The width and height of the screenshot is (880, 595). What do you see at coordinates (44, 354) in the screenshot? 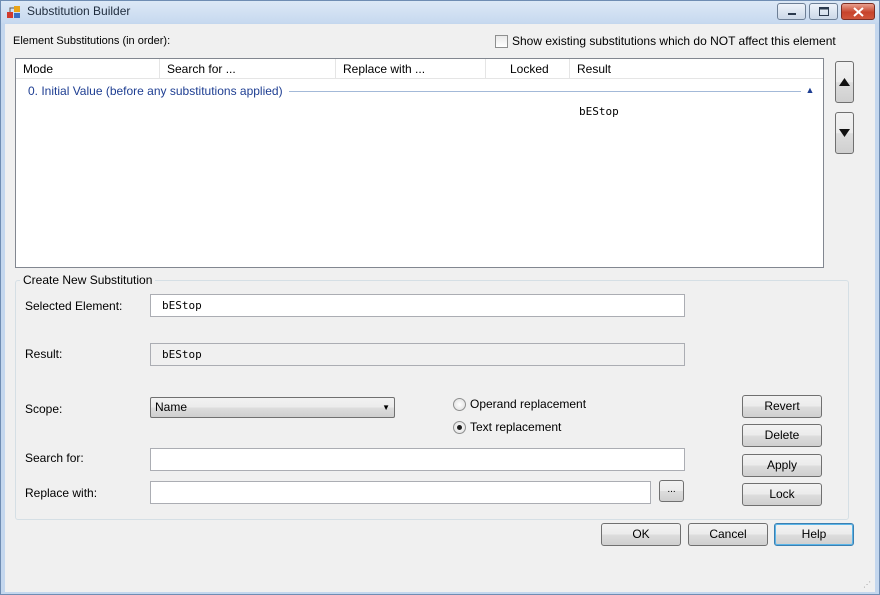
I see `result-label: Result:` at bounding box center [44, 354].